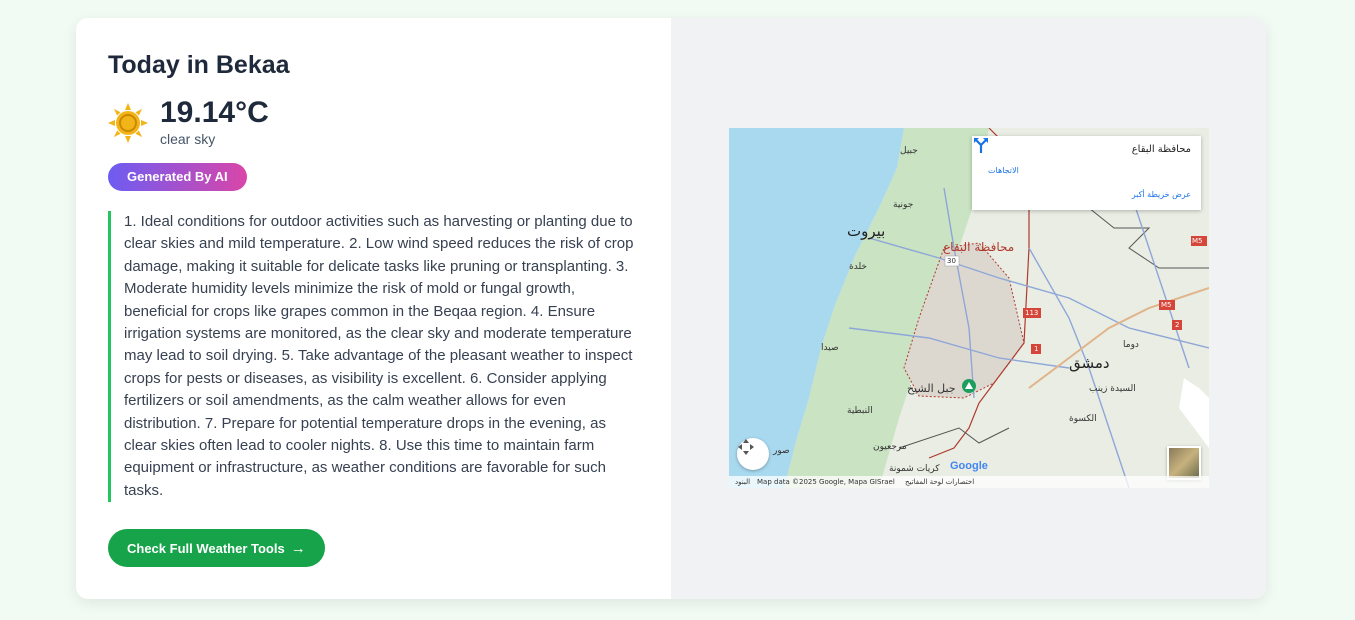  Describe the element at coordinates (214, 112) in the screenshot. I see `temperature-value: 19.14°C` at that location.